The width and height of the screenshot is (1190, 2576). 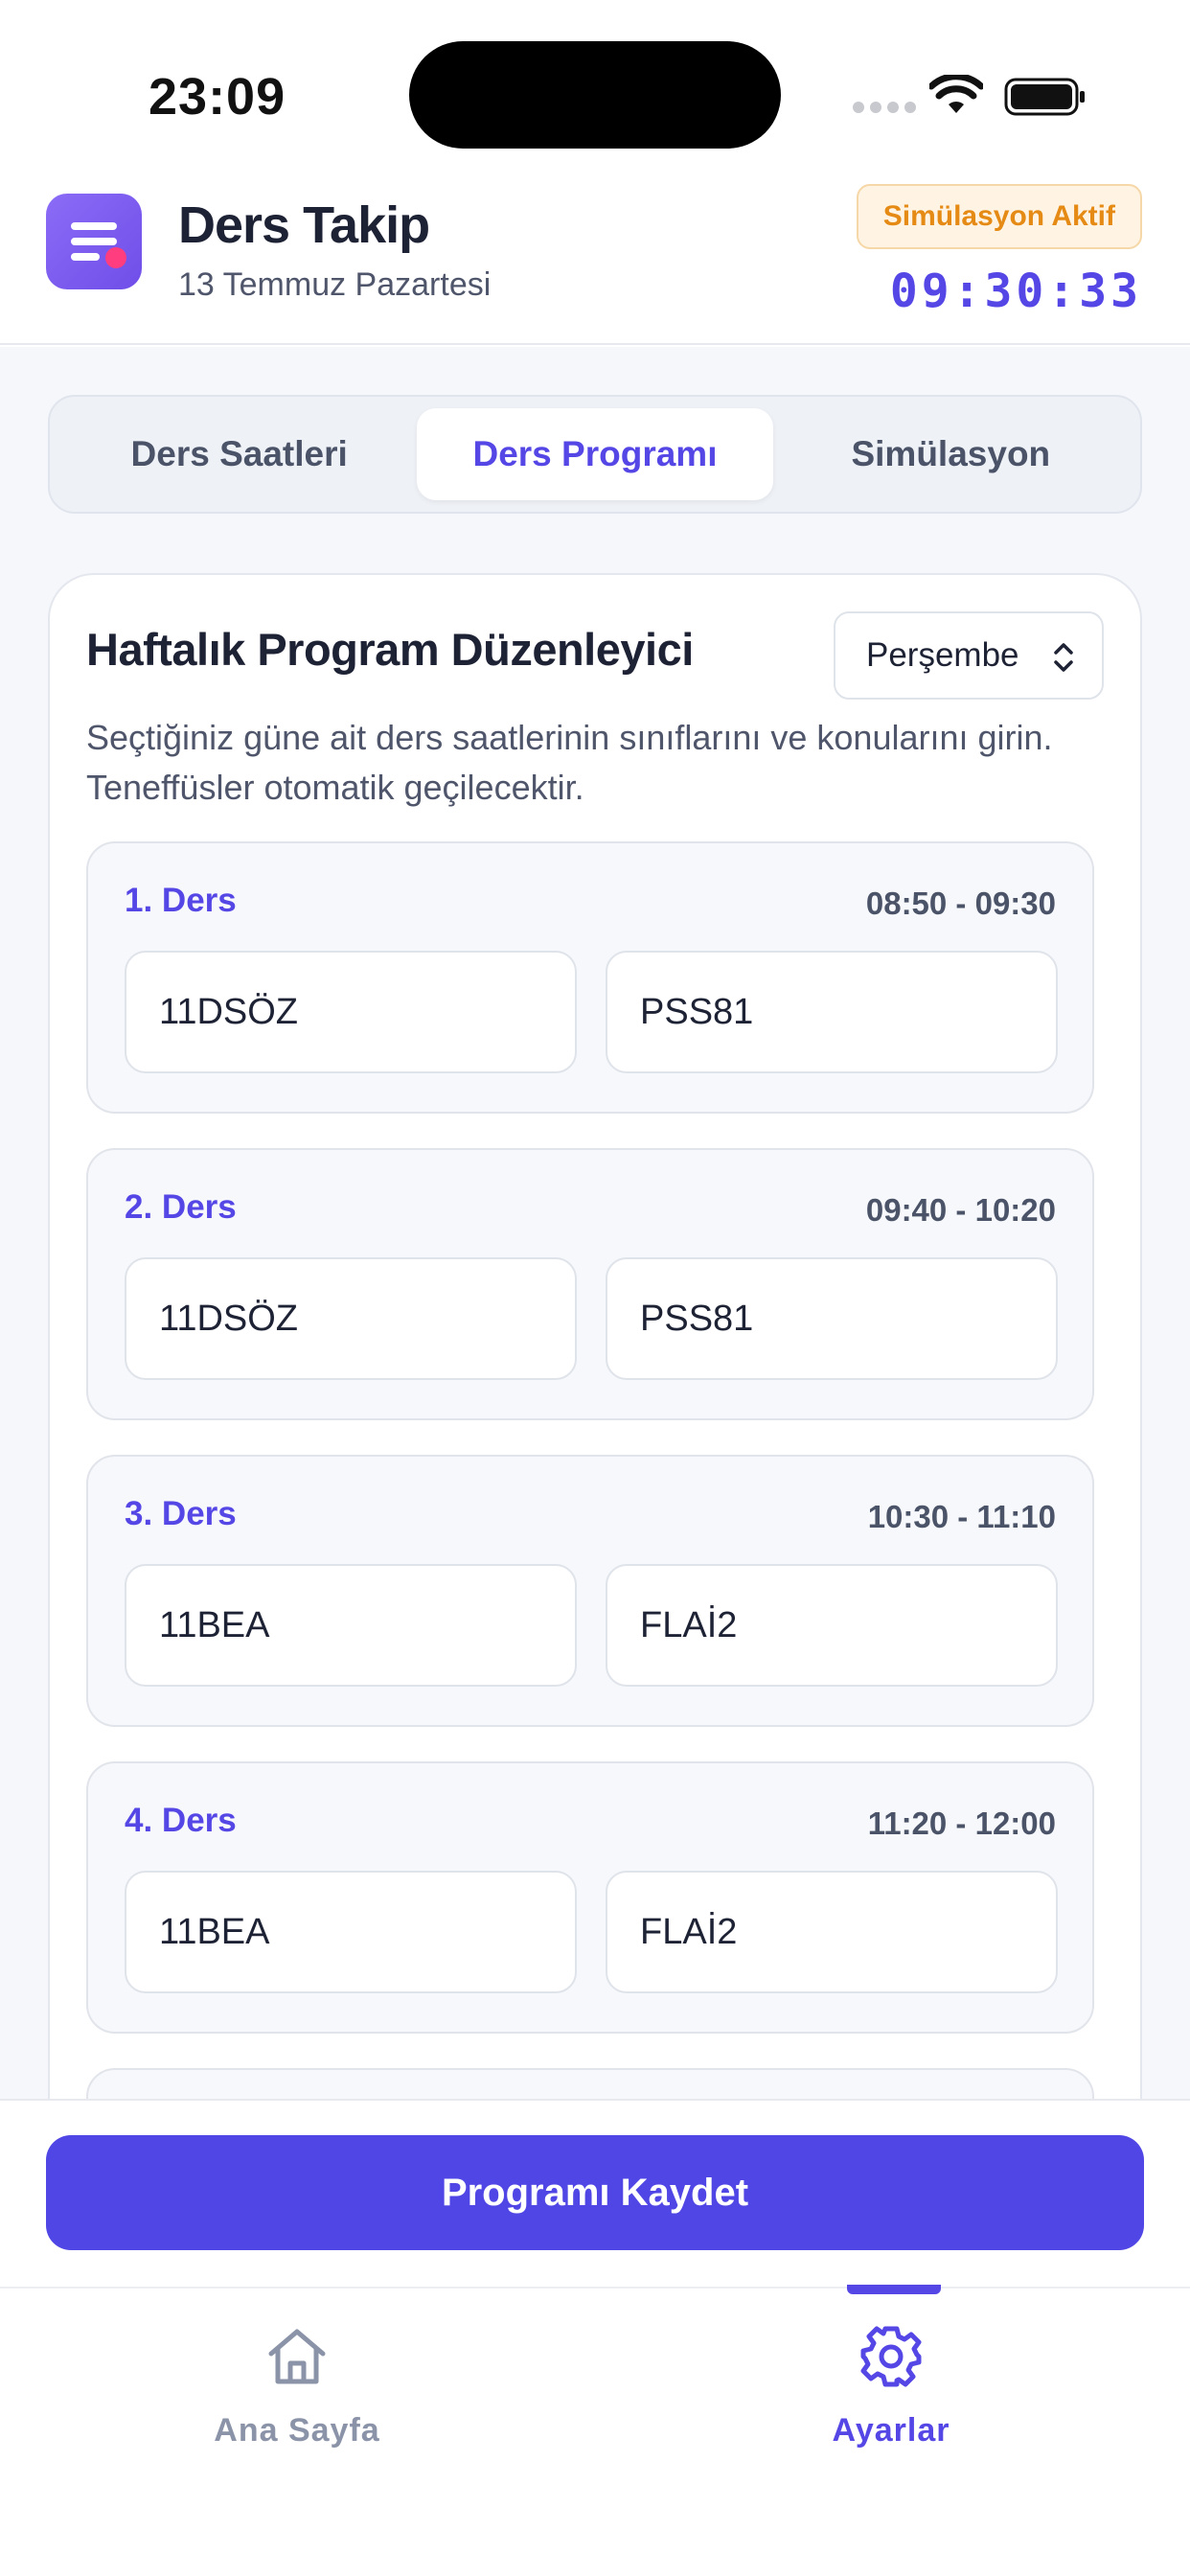 What do you see at coordinates (891, 2356) in the screenshot?
I see `gear-icon` at bounding box center [891, 2356].